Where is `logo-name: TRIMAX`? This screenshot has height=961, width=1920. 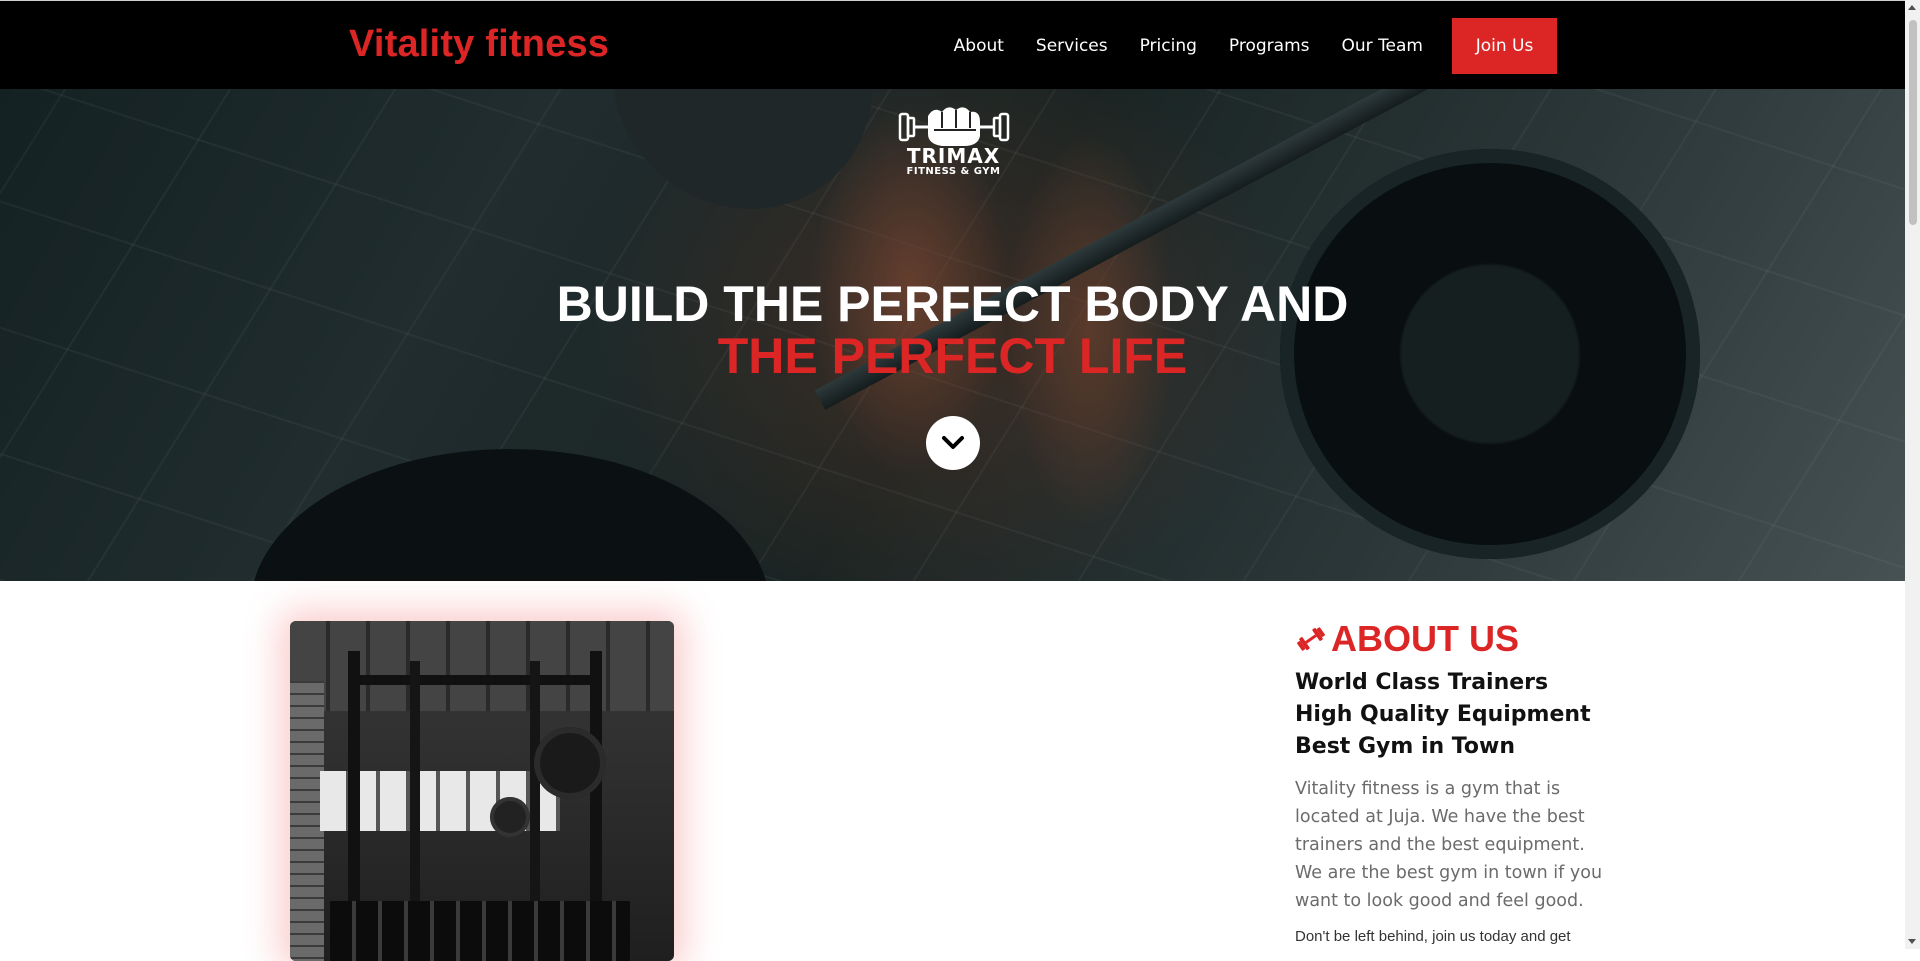 logo-name: TRIMAX is located at coordinates (953, 156).